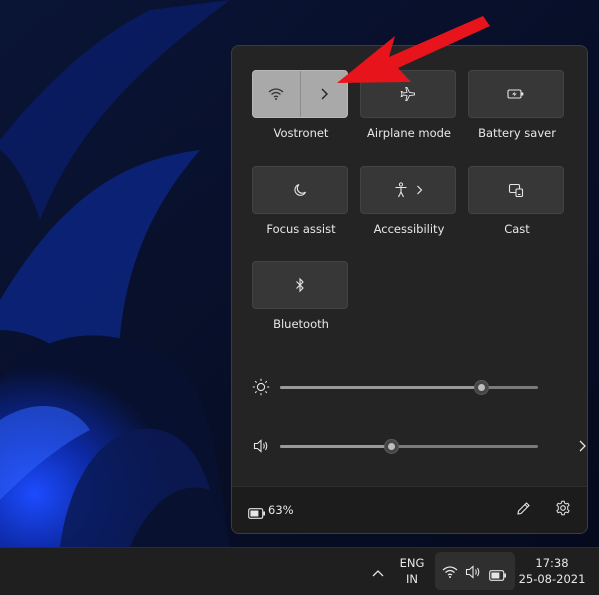 The height and width of the screenshot is (595, 599). I want to click on brightness-slider-thumb, so click(482, 387).